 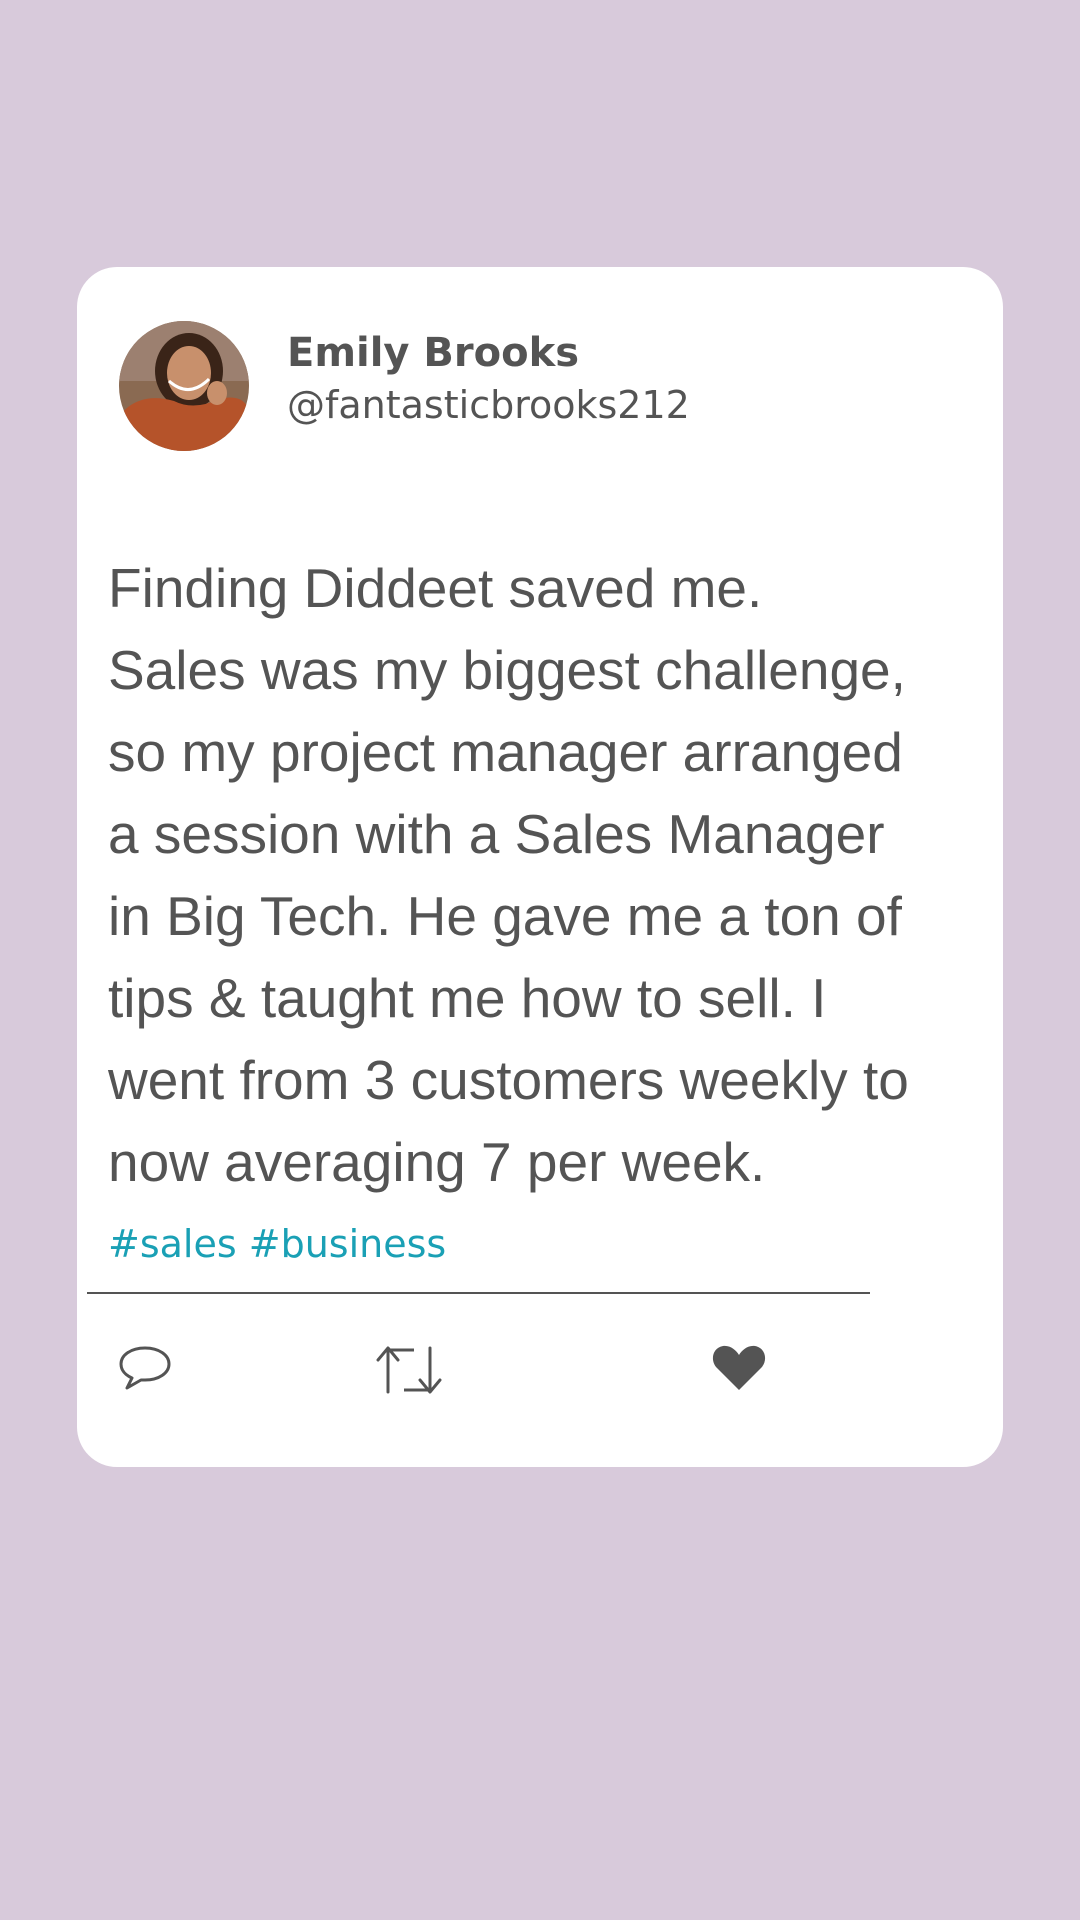 What do you see at coordinates (437, 1162) in the screenshot?
I see `post-text-line: now averaging 7 per week.` at bounding box center [437, 1162].